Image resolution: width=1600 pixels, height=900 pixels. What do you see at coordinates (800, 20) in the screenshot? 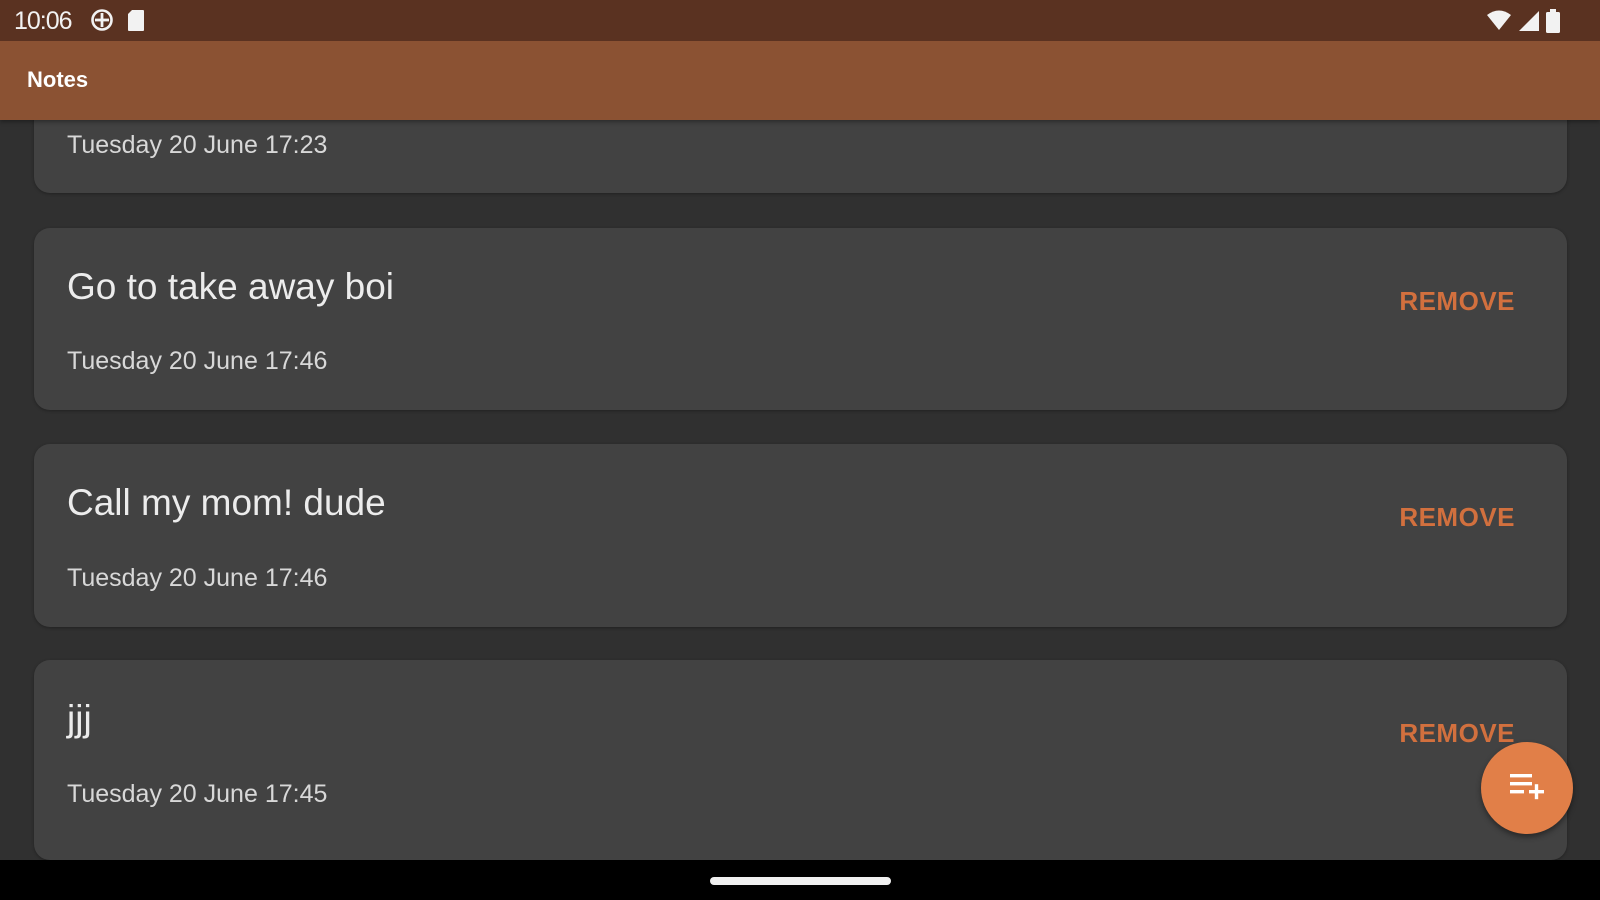
I see `status-bar: 10:06` at bounding box center [800, 20].